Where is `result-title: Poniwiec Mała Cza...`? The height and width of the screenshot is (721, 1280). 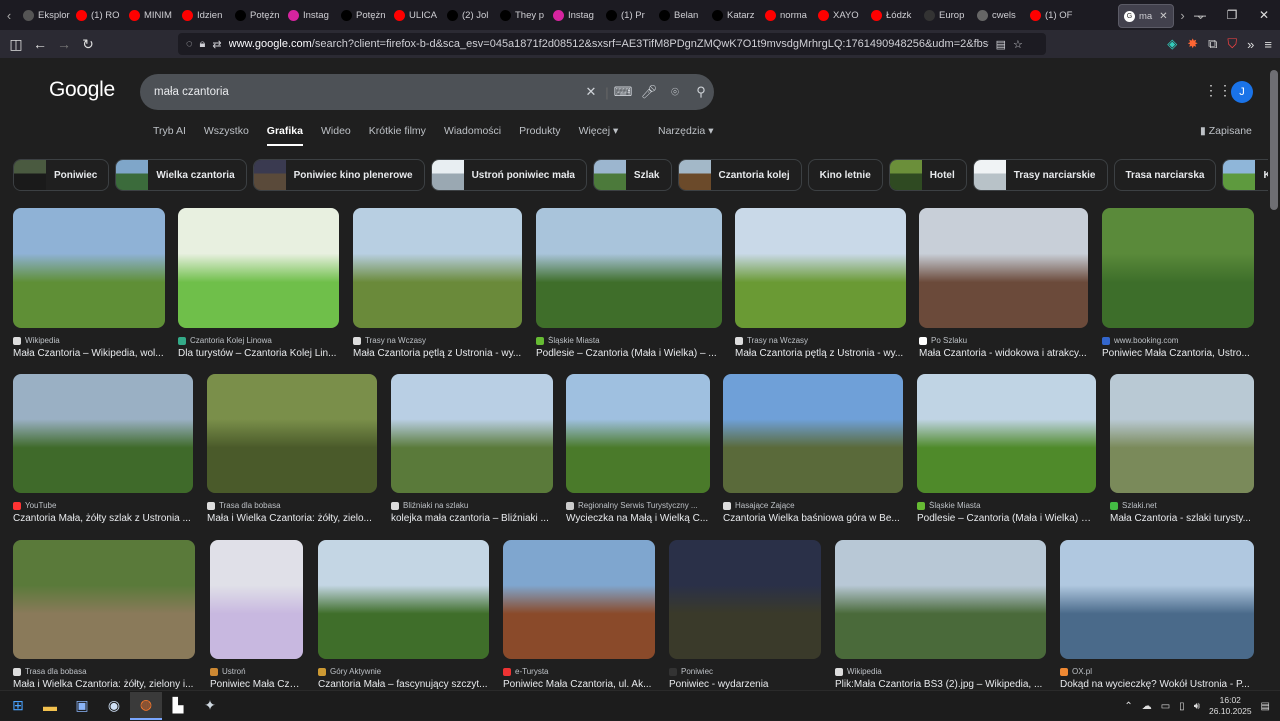 result-title: Poniwiec Mała Cza... is located at coordinates (256, 684).